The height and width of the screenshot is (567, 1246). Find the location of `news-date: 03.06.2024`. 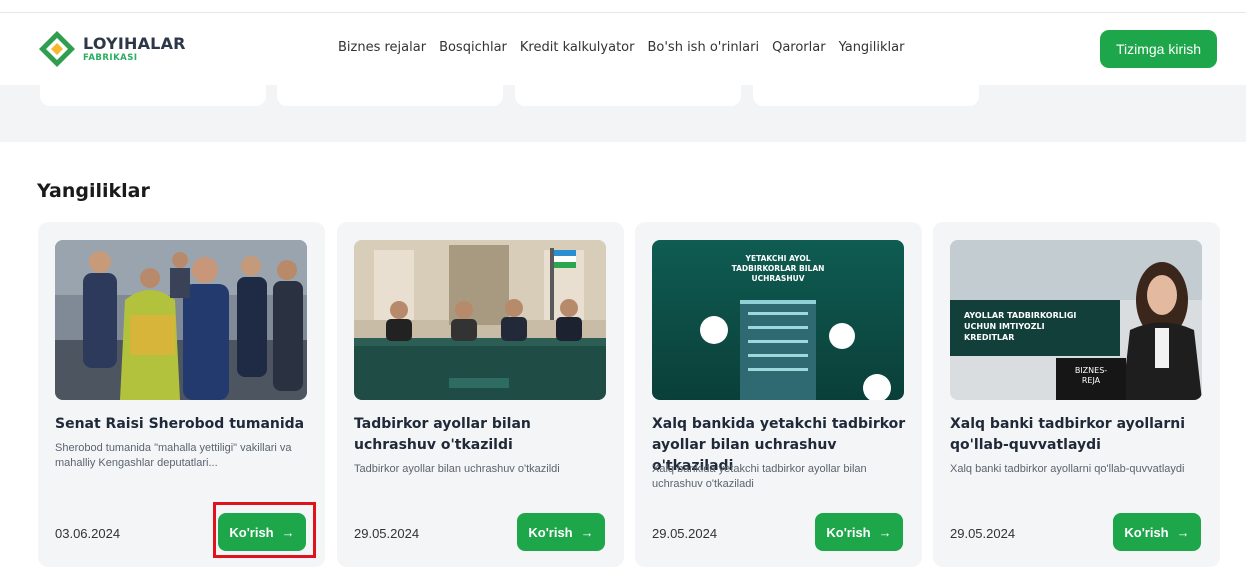

news-date: 03.06.2024 is located at coordinates (88, 533).